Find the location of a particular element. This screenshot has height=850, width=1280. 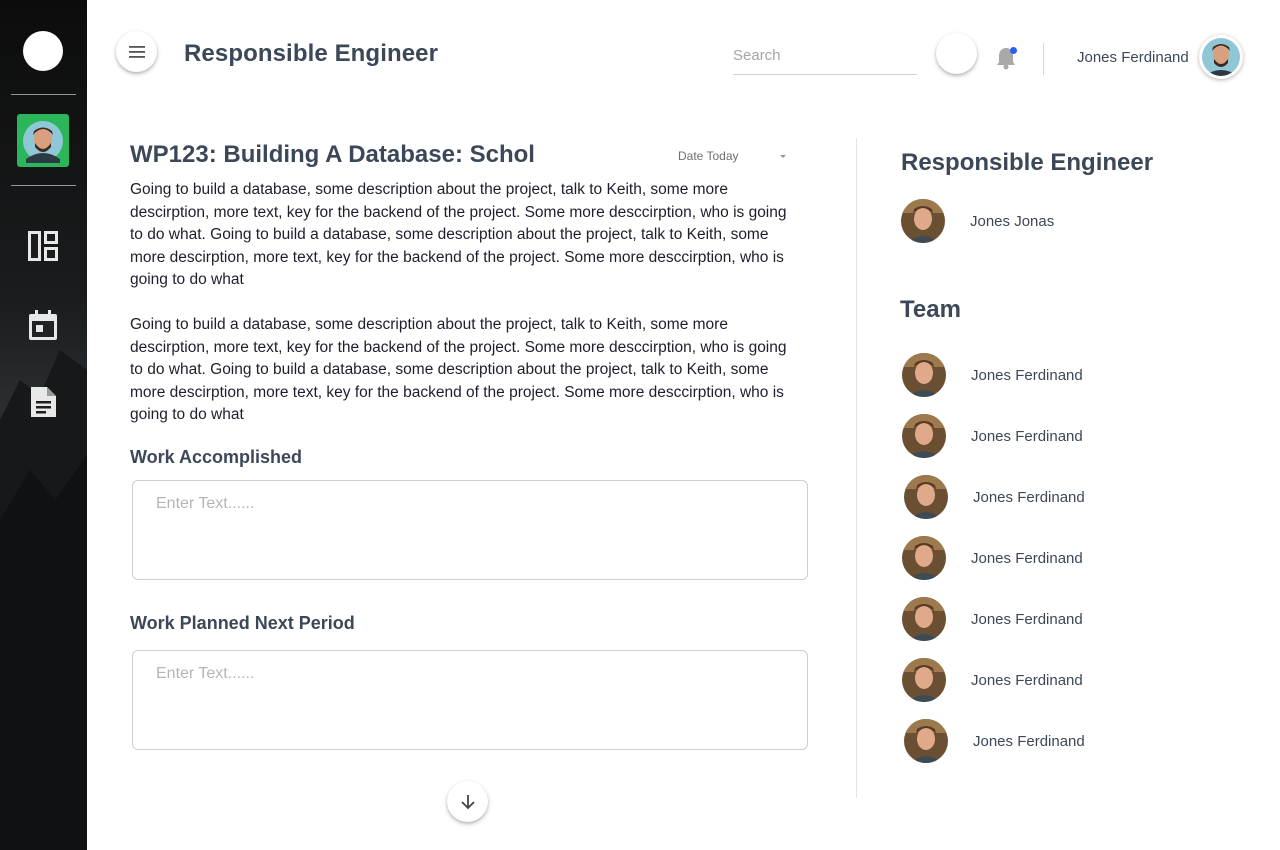

action-button is located at coordinates (956, 53).